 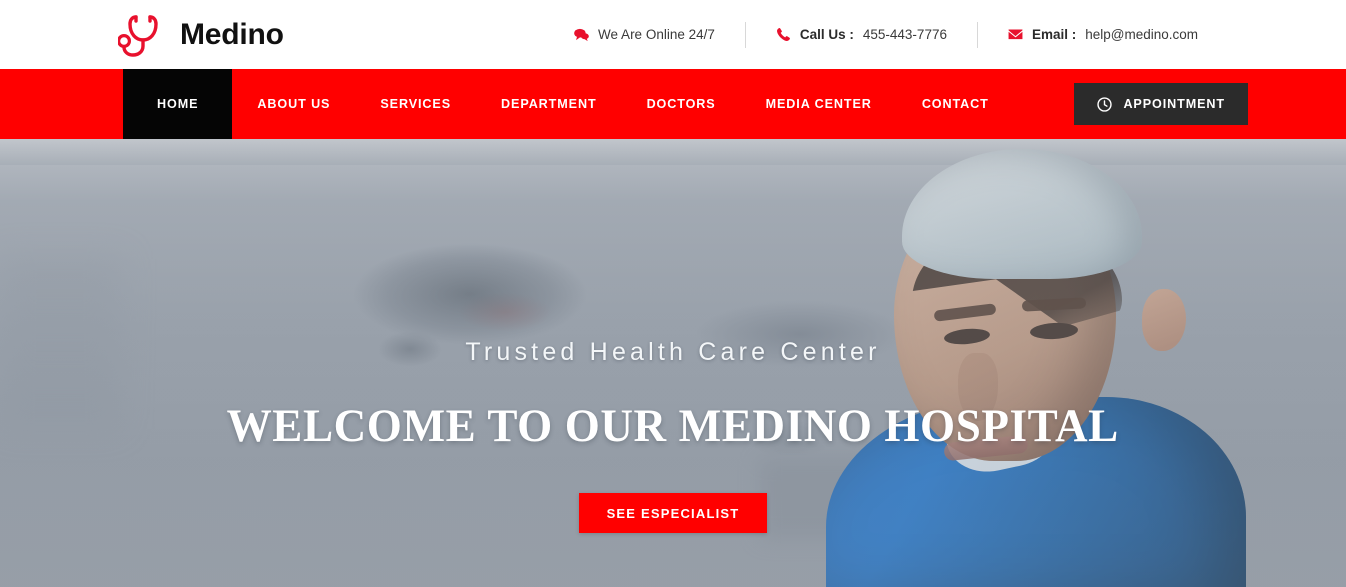 I want to click on appointment-button: APPOINTMENT, so click(x=1161, y=104).